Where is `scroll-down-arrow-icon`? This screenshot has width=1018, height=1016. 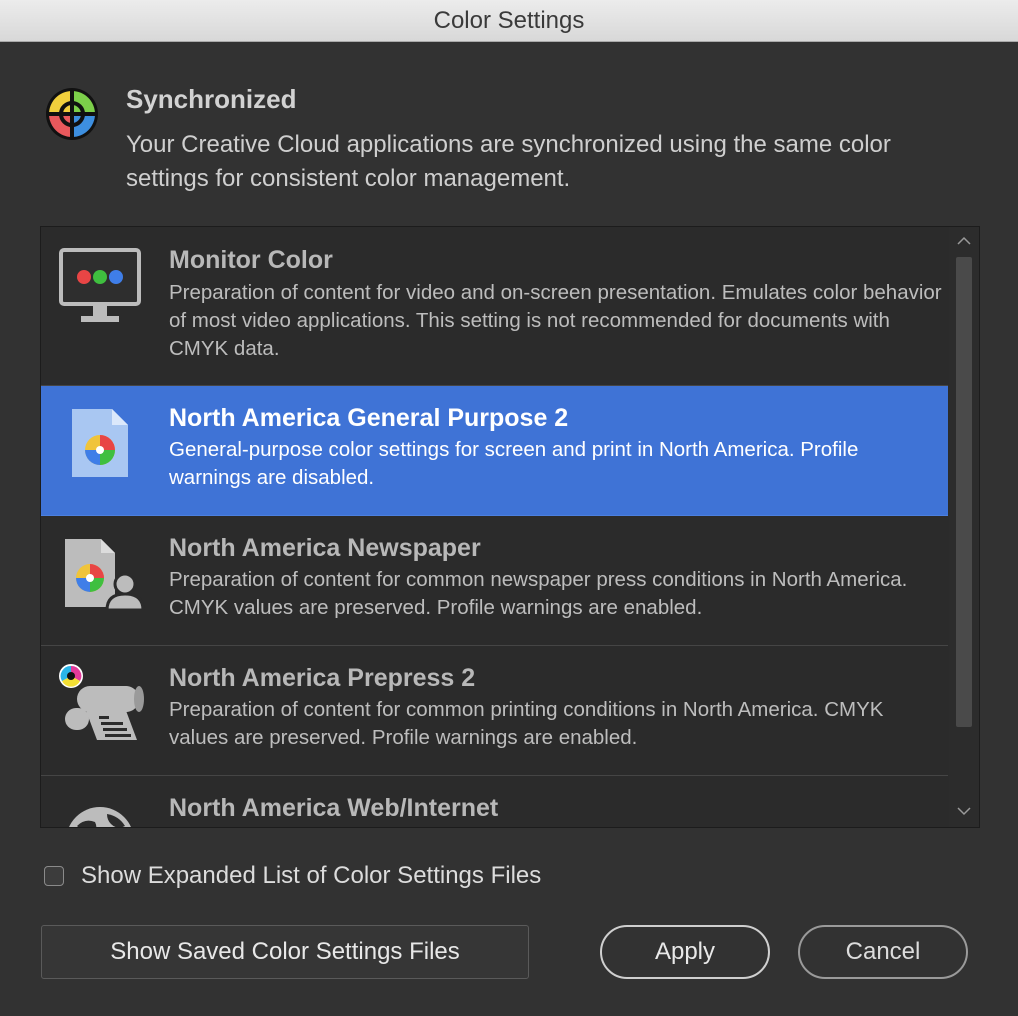 scroll-down-arrow-icon is located at coordinates (964, 811).